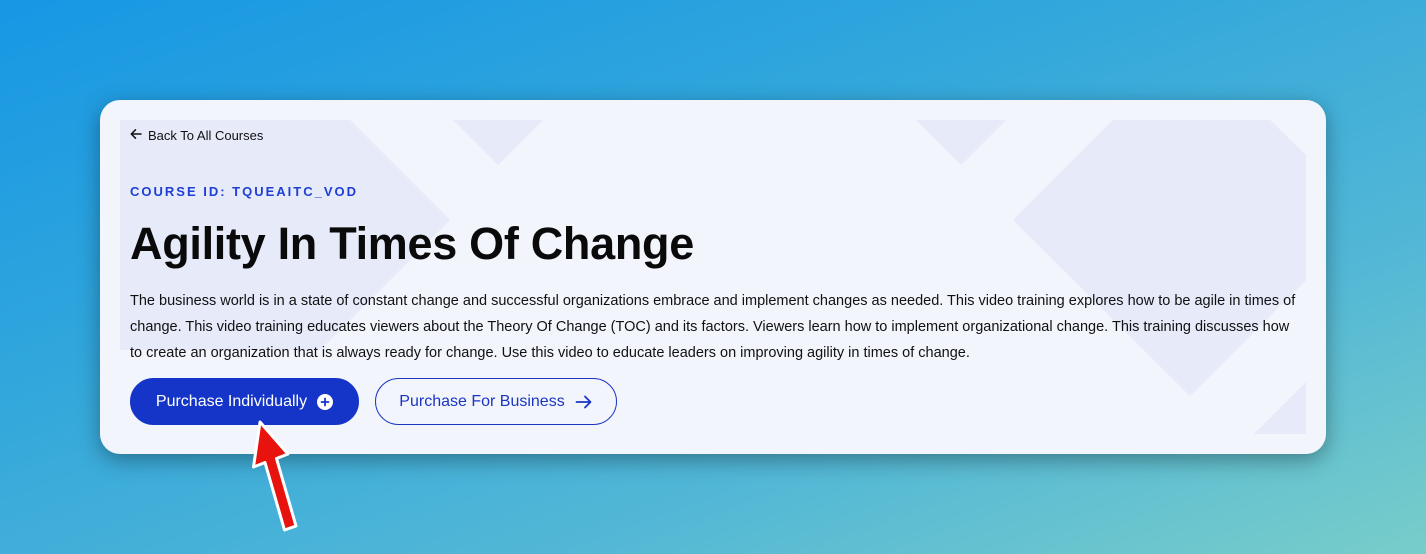 The height and width of the screenshot is (554, 1426). I want to click on purchase-for-business-label: Purchase For Business, so click(482, 401).